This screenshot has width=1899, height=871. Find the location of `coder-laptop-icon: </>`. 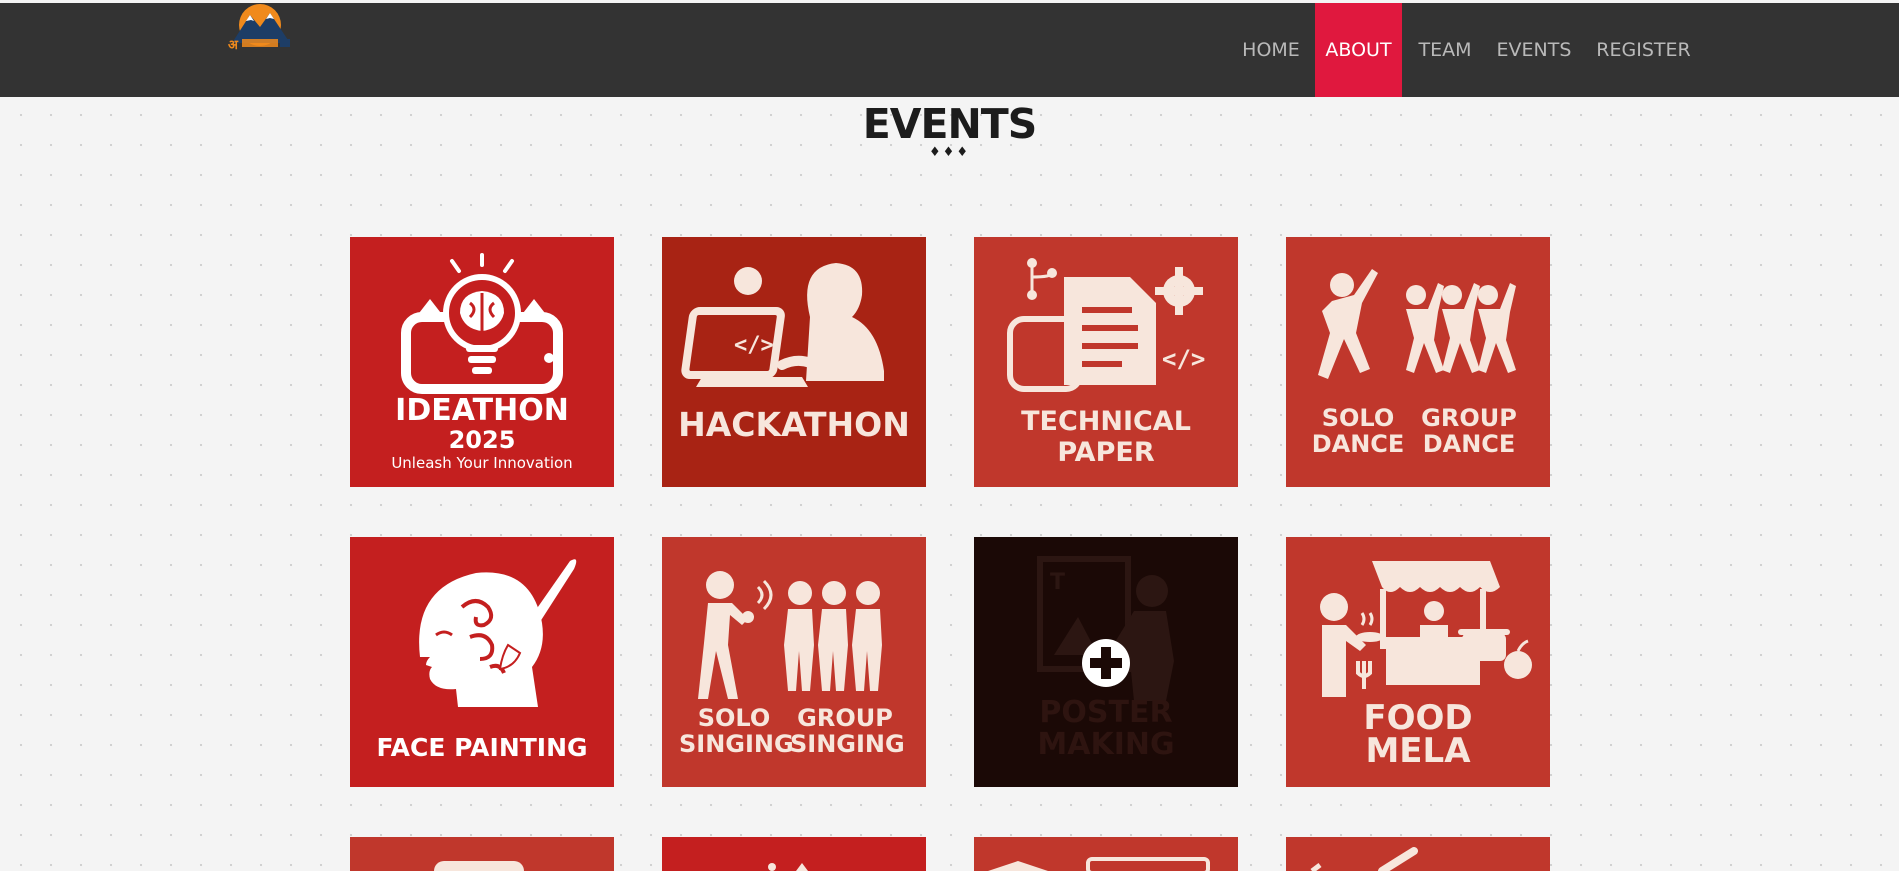

coder-laptop-icon: </> is located at coordinates (782, 325).